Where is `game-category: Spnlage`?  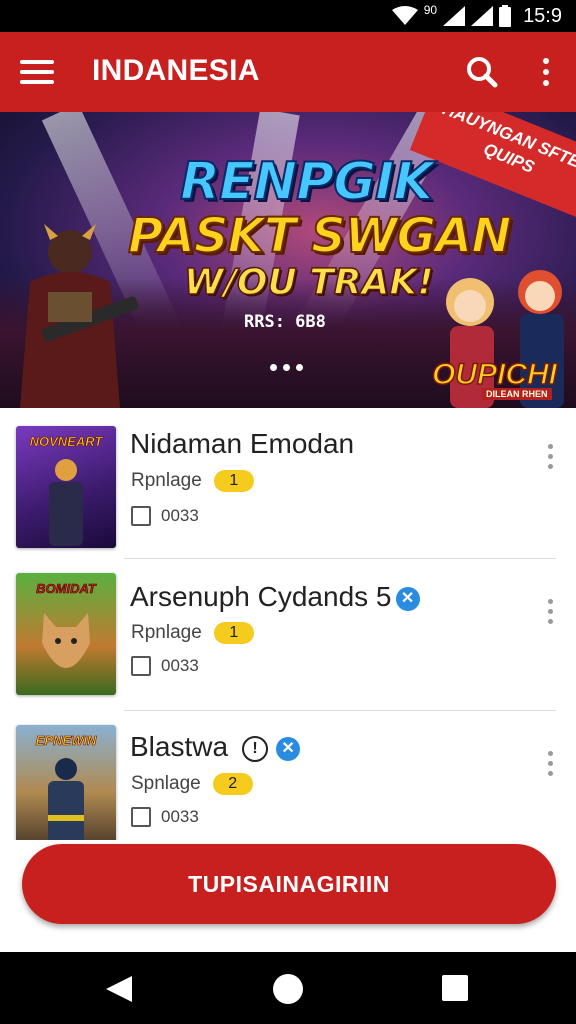
game-category: Spnlage is located at coordinates (166, 783).